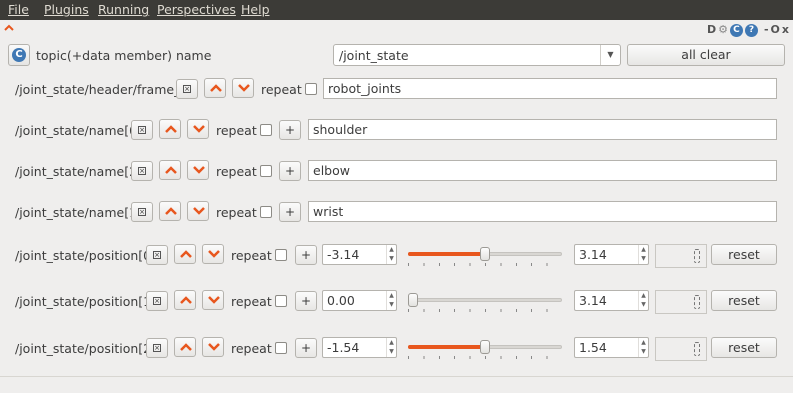 The width and height of the screenshot is (793, 393). Describe the element at coordinates (255, 9) in the screenshot. I see `menu-help: Help` at that location.